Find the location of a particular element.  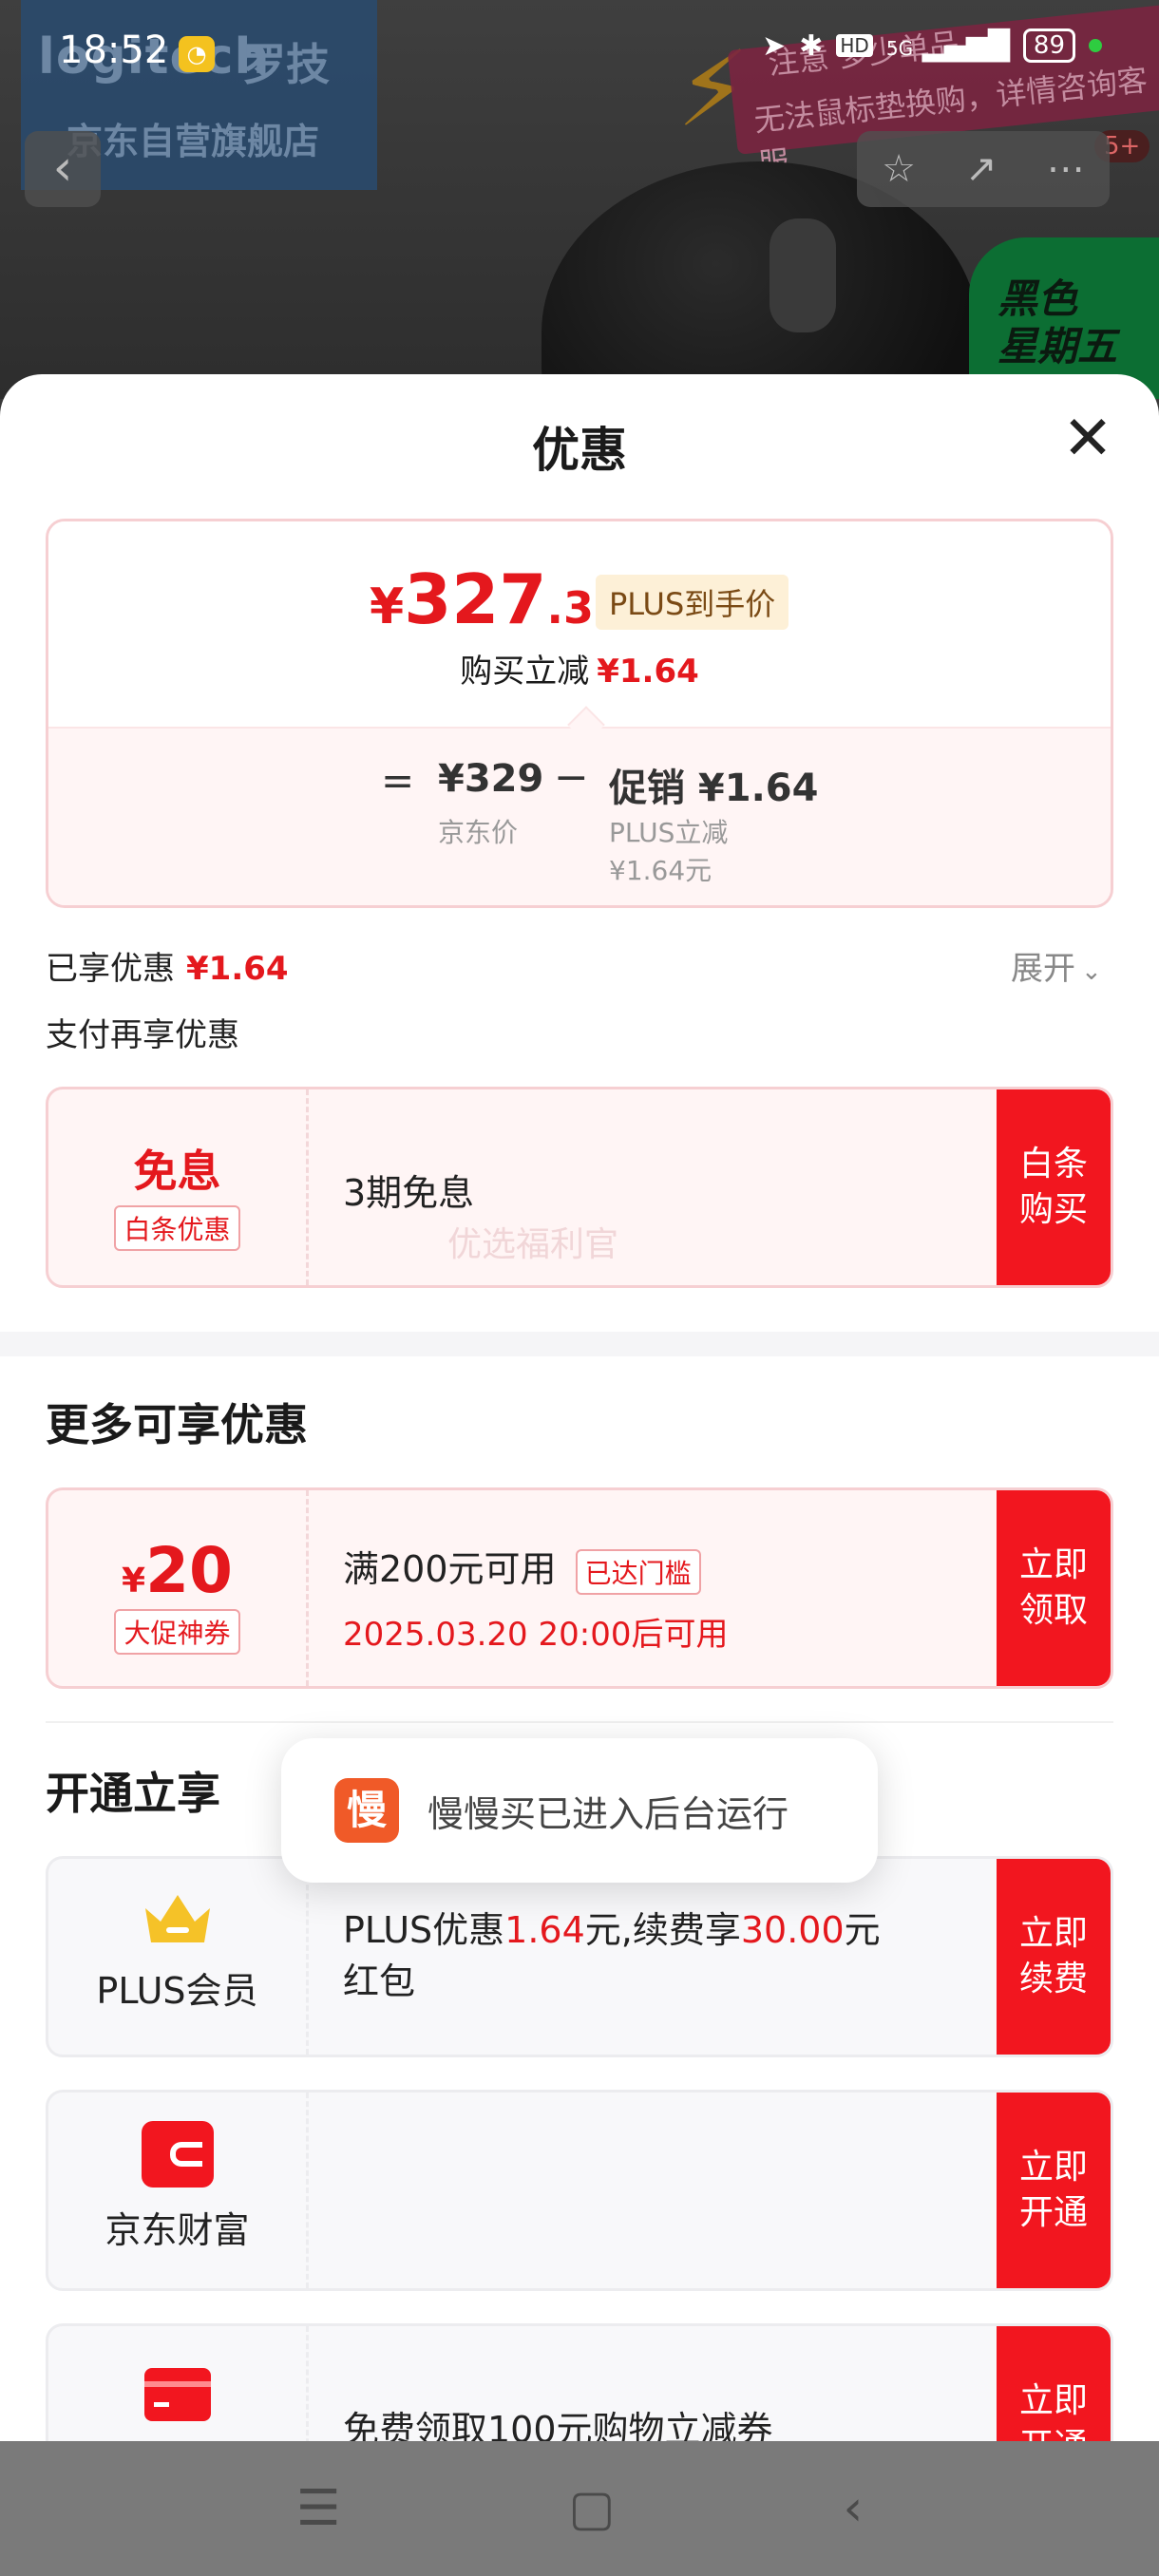

baitiao-buy-button: 白条 购买 is located at coordinates (1054, 1187).